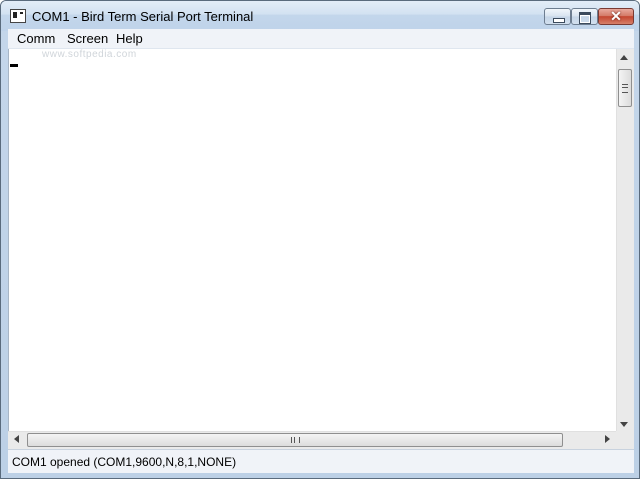 Image resolution: width=640 pixels, height=479 pixels. Describe the element at coordinates (18, 16) in the screenshot. I see `terminal-icon` at that location.